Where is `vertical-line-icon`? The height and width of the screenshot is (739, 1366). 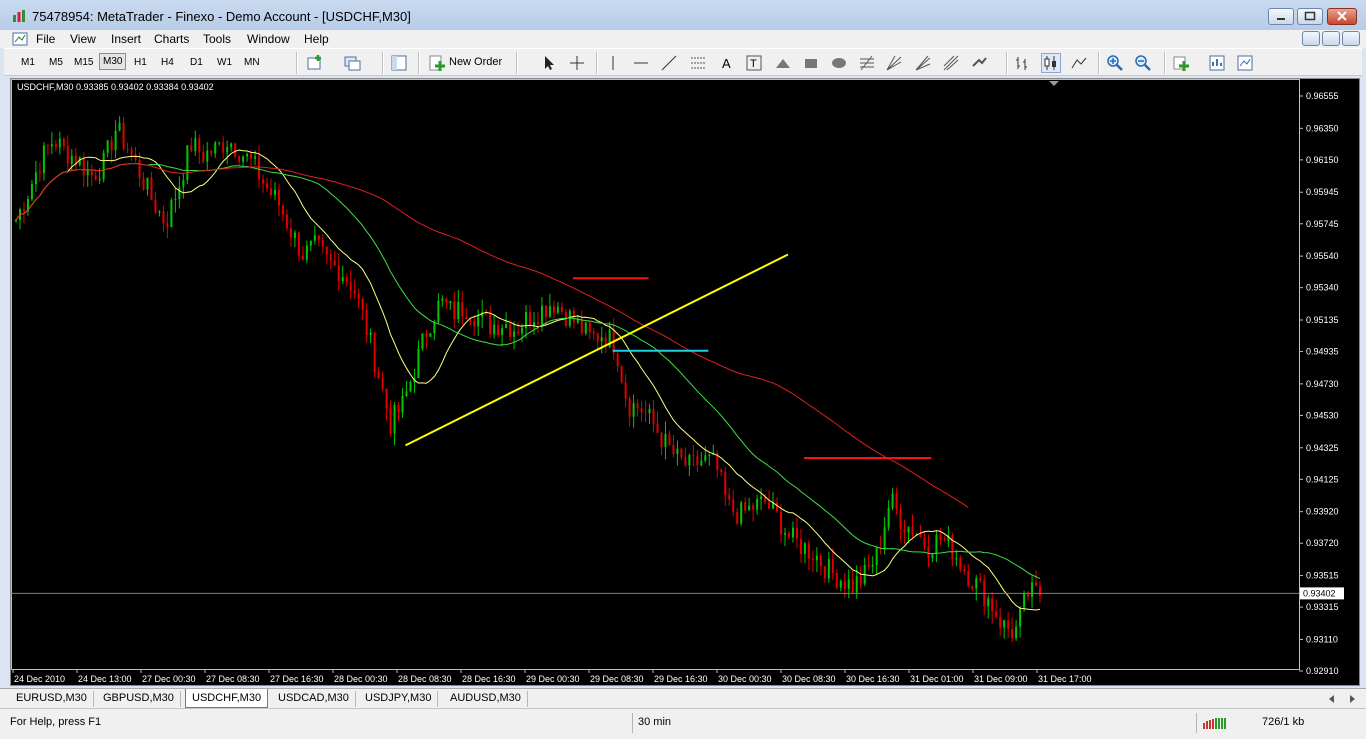
vertical-line-icon is located at coordinates (613, 63).